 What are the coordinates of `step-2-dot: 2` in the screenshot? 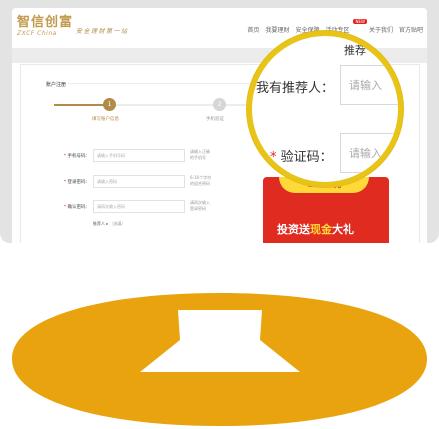 It's located at (219, 104).